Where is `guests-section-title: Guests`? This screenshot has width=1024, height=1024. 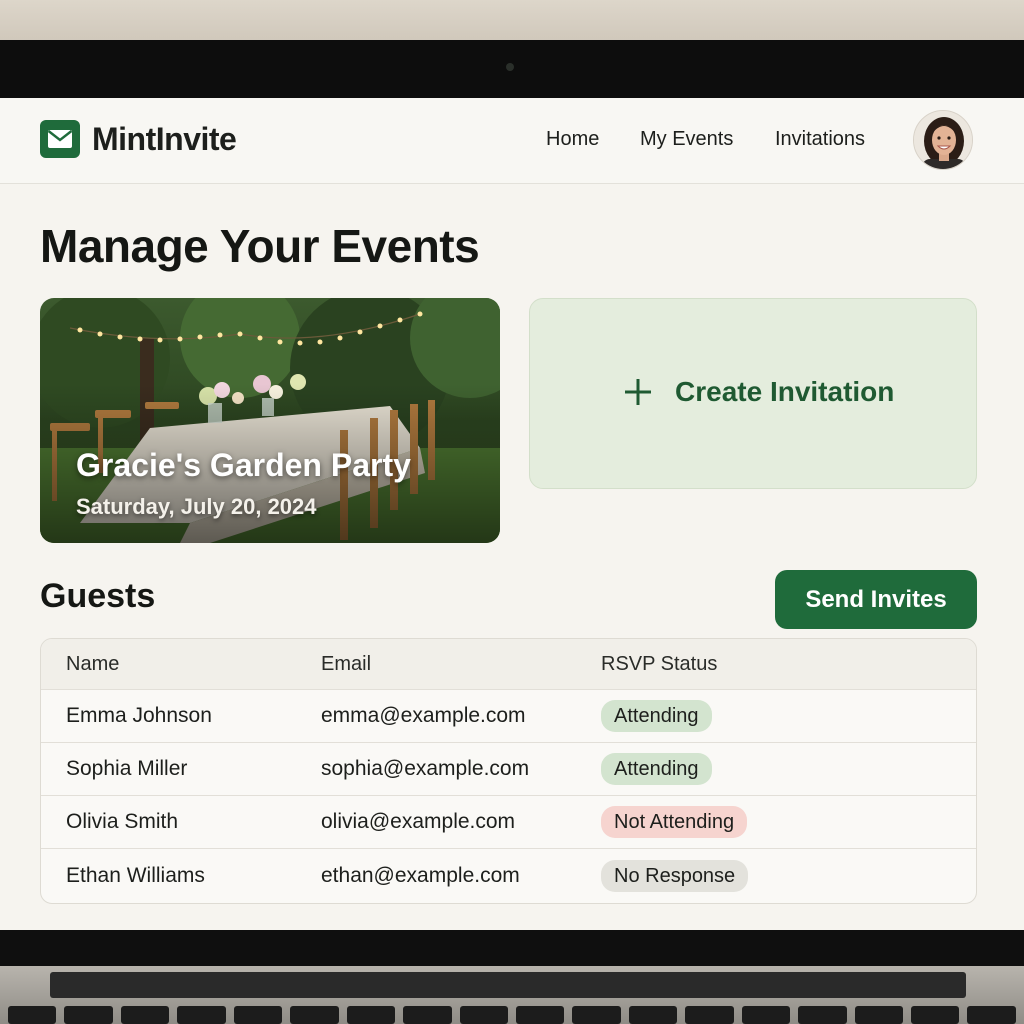 guests-section-title: Guests is located at coordinates (98, 596).